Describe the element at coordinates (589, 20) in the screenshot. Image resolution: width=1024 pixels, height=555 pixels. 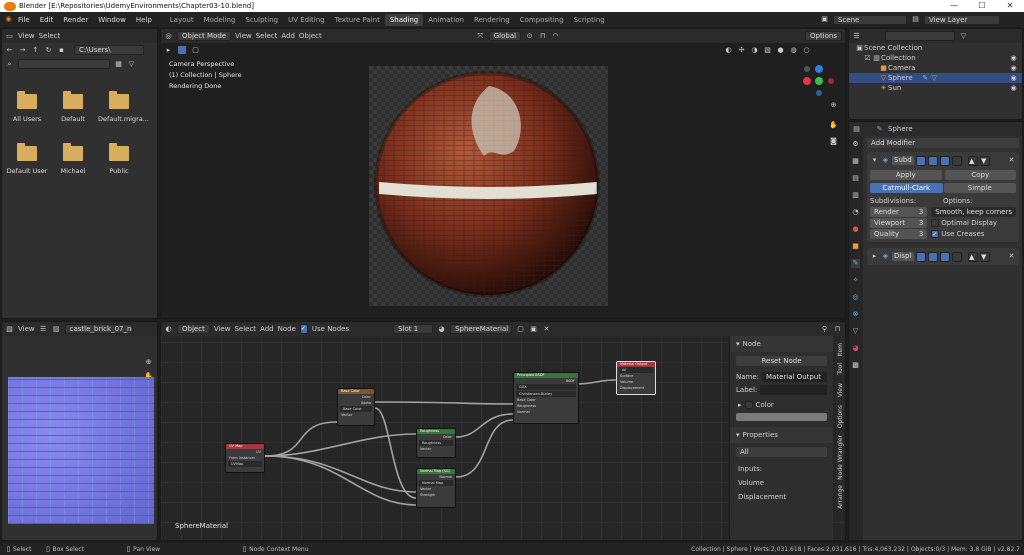
I see `tab-scripting: Scripting` at that location.